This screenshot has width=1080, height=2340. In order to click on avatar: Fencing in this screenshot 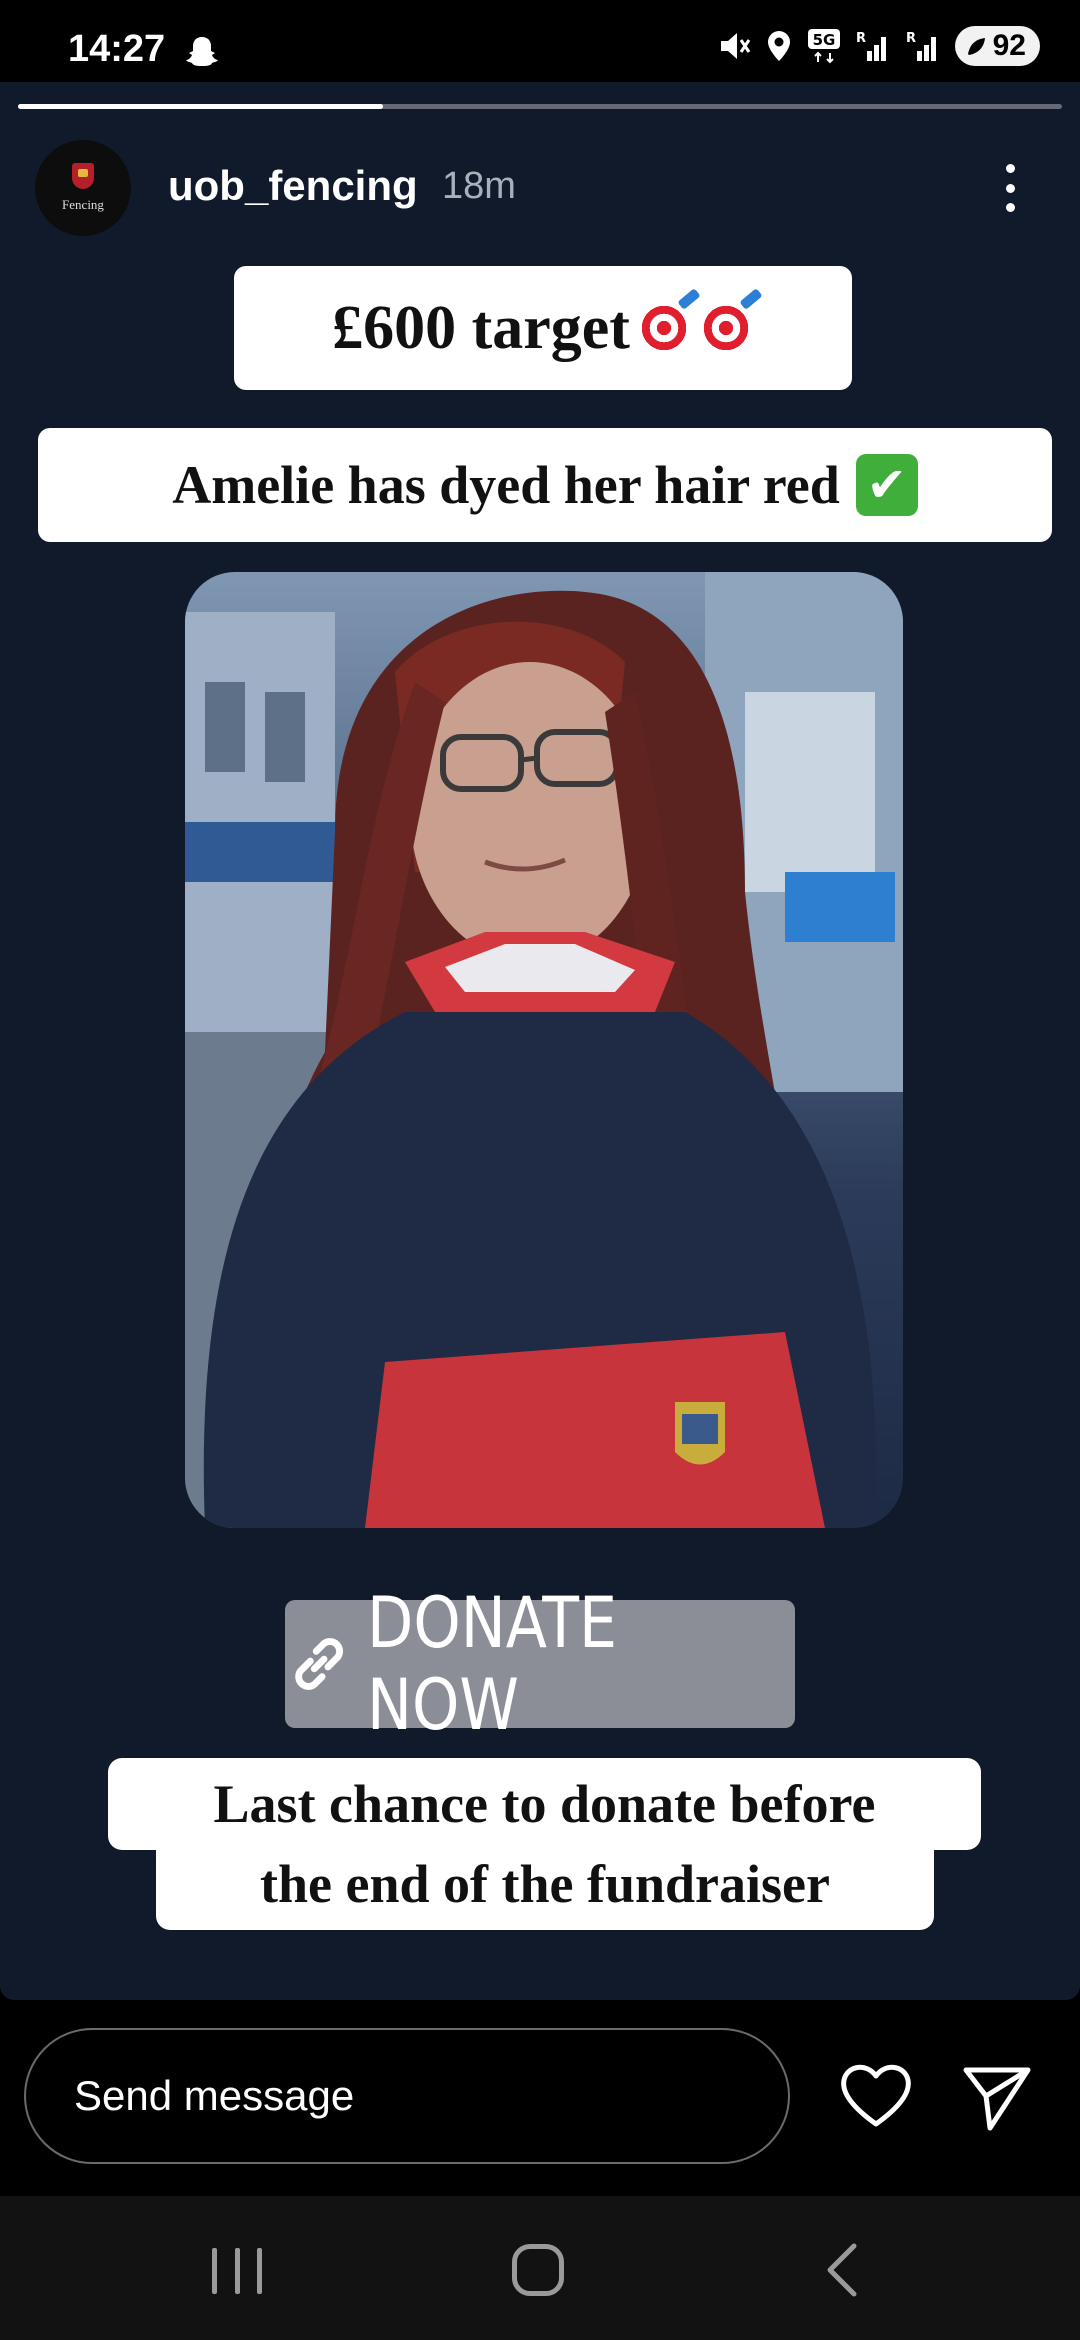, I will do `click(83, 188)`.